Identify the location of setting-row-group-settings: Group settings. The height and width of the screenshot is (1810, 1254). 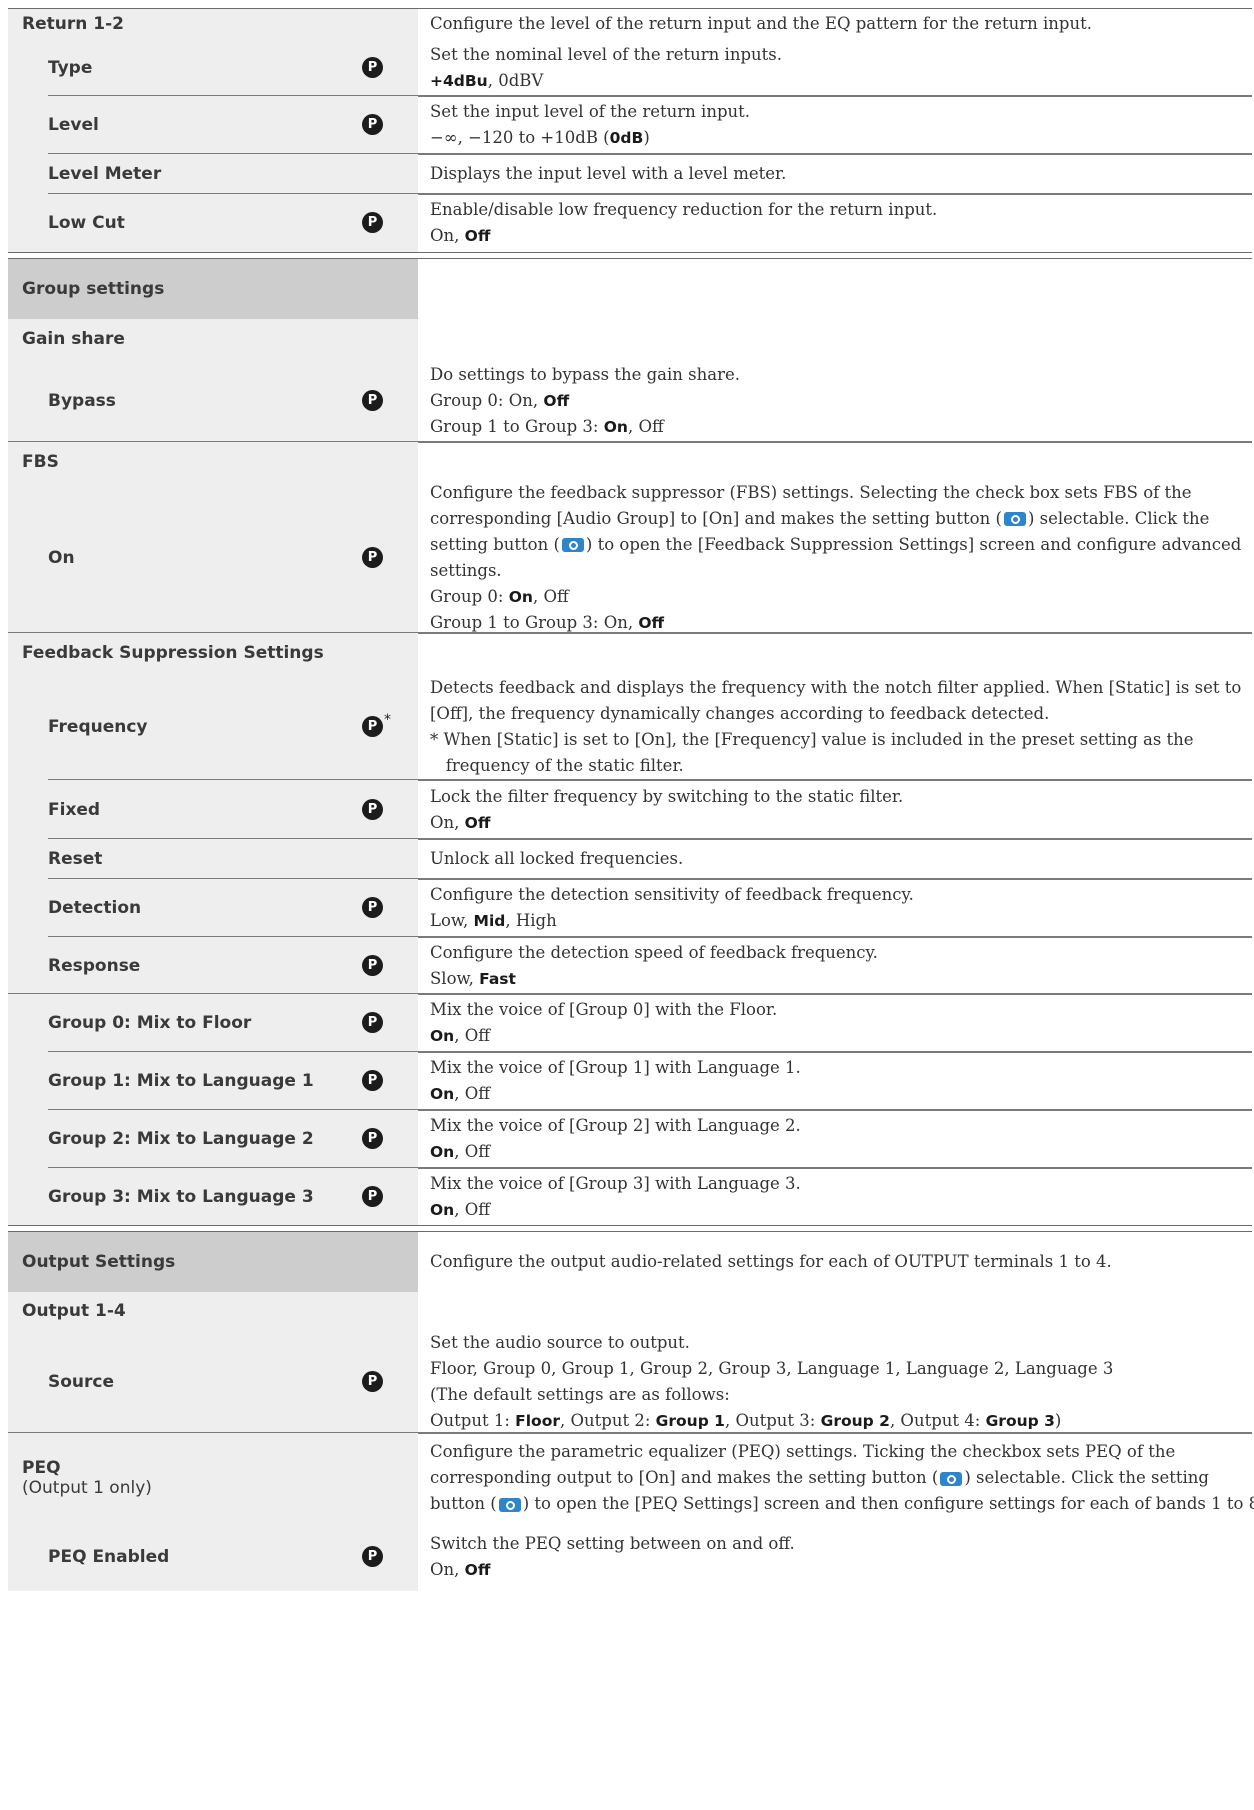
(630, 289).